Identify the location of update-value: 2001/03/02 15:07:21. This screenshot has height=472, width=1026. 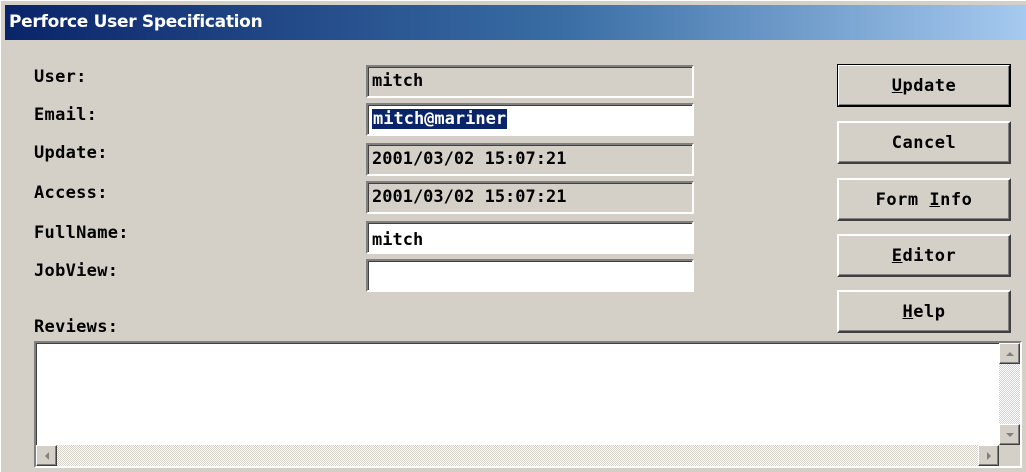
(469, 159).